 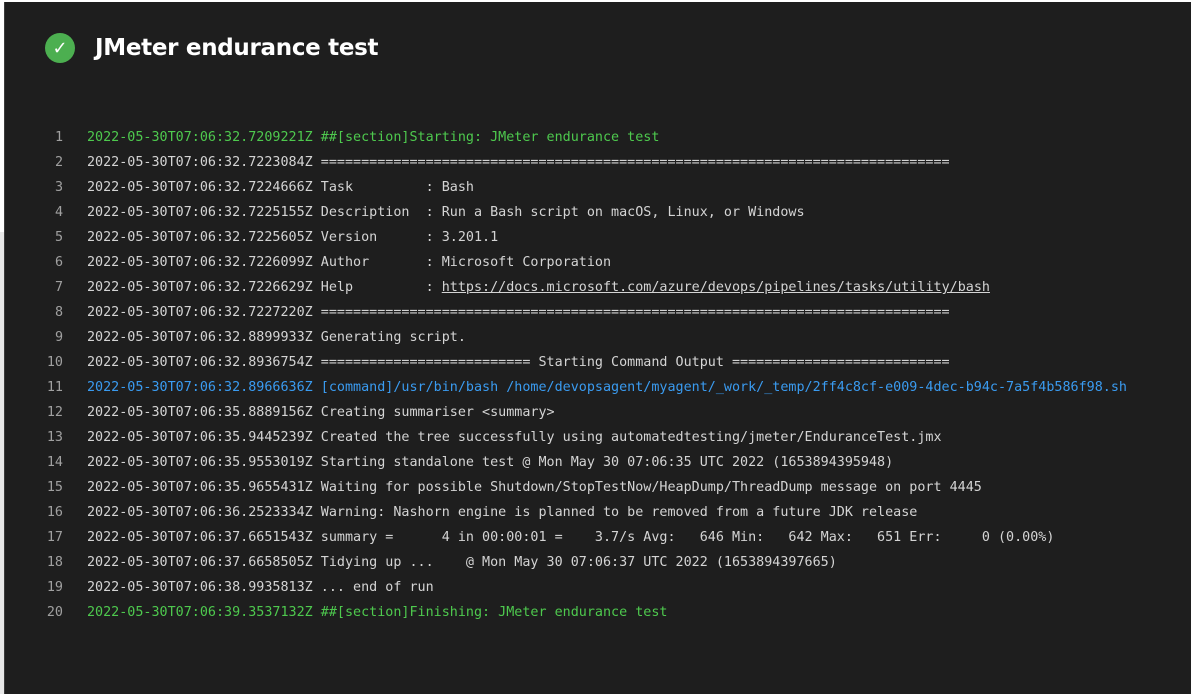 I want to click on line-number: 2, so click(x=46, y=162).